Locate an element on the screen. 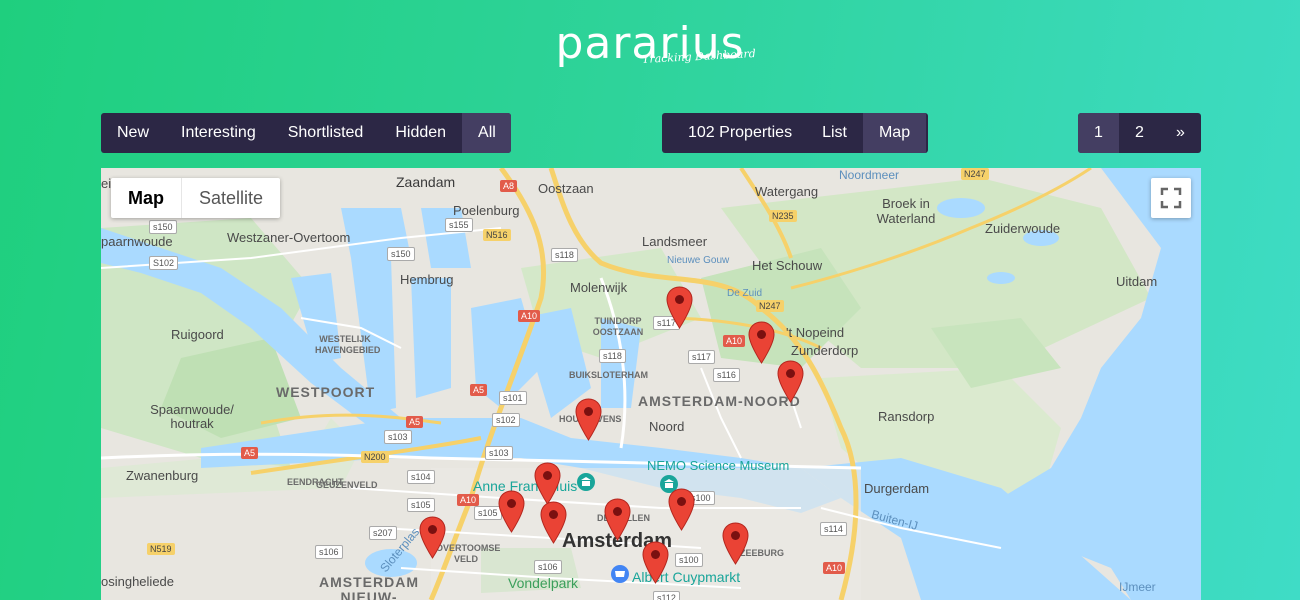  road-shield: s207 is located at coordinates (383, 533).